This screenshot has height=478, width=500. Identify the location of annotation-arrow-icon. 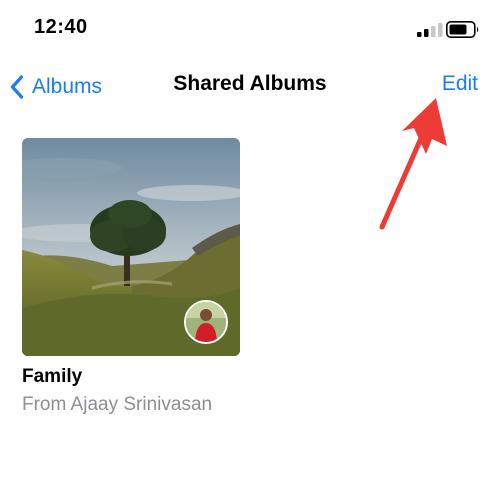
(413, 164).